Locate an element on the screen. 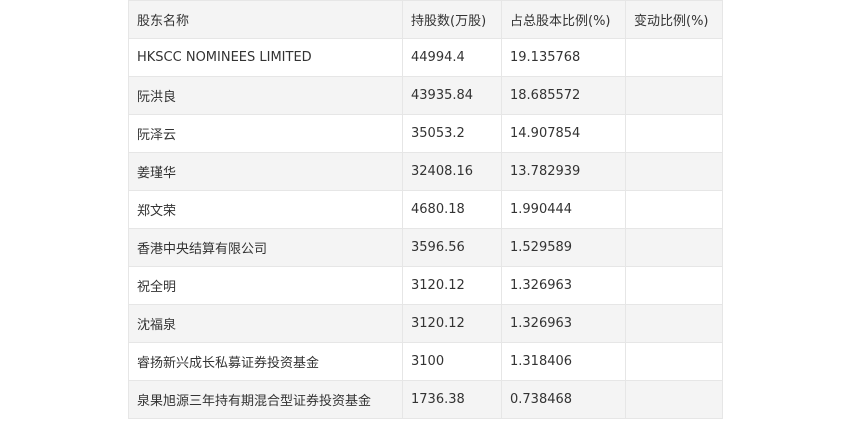  table-header: 股东名称 持股数(万股) 占总股本比例(%) 变动比例(%) is located at coordinates (425, 19).